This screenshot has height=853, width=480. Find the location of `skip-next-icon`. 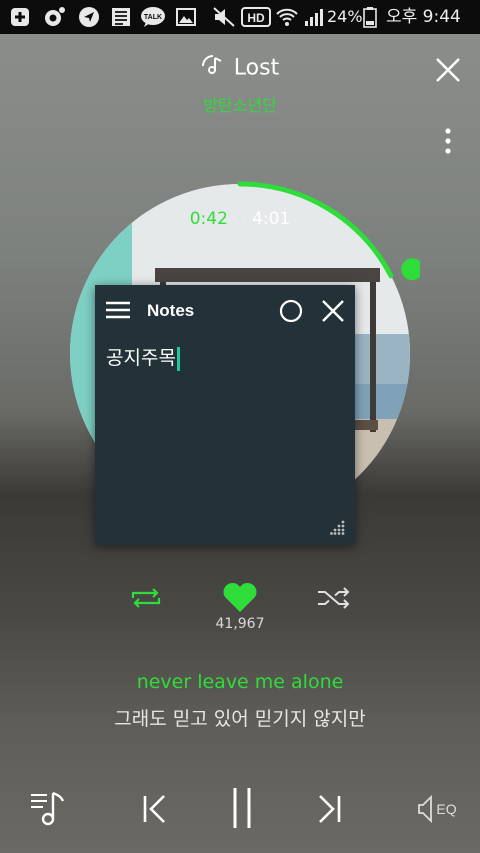

skip-next-icon is located at coordinates (330, 809).